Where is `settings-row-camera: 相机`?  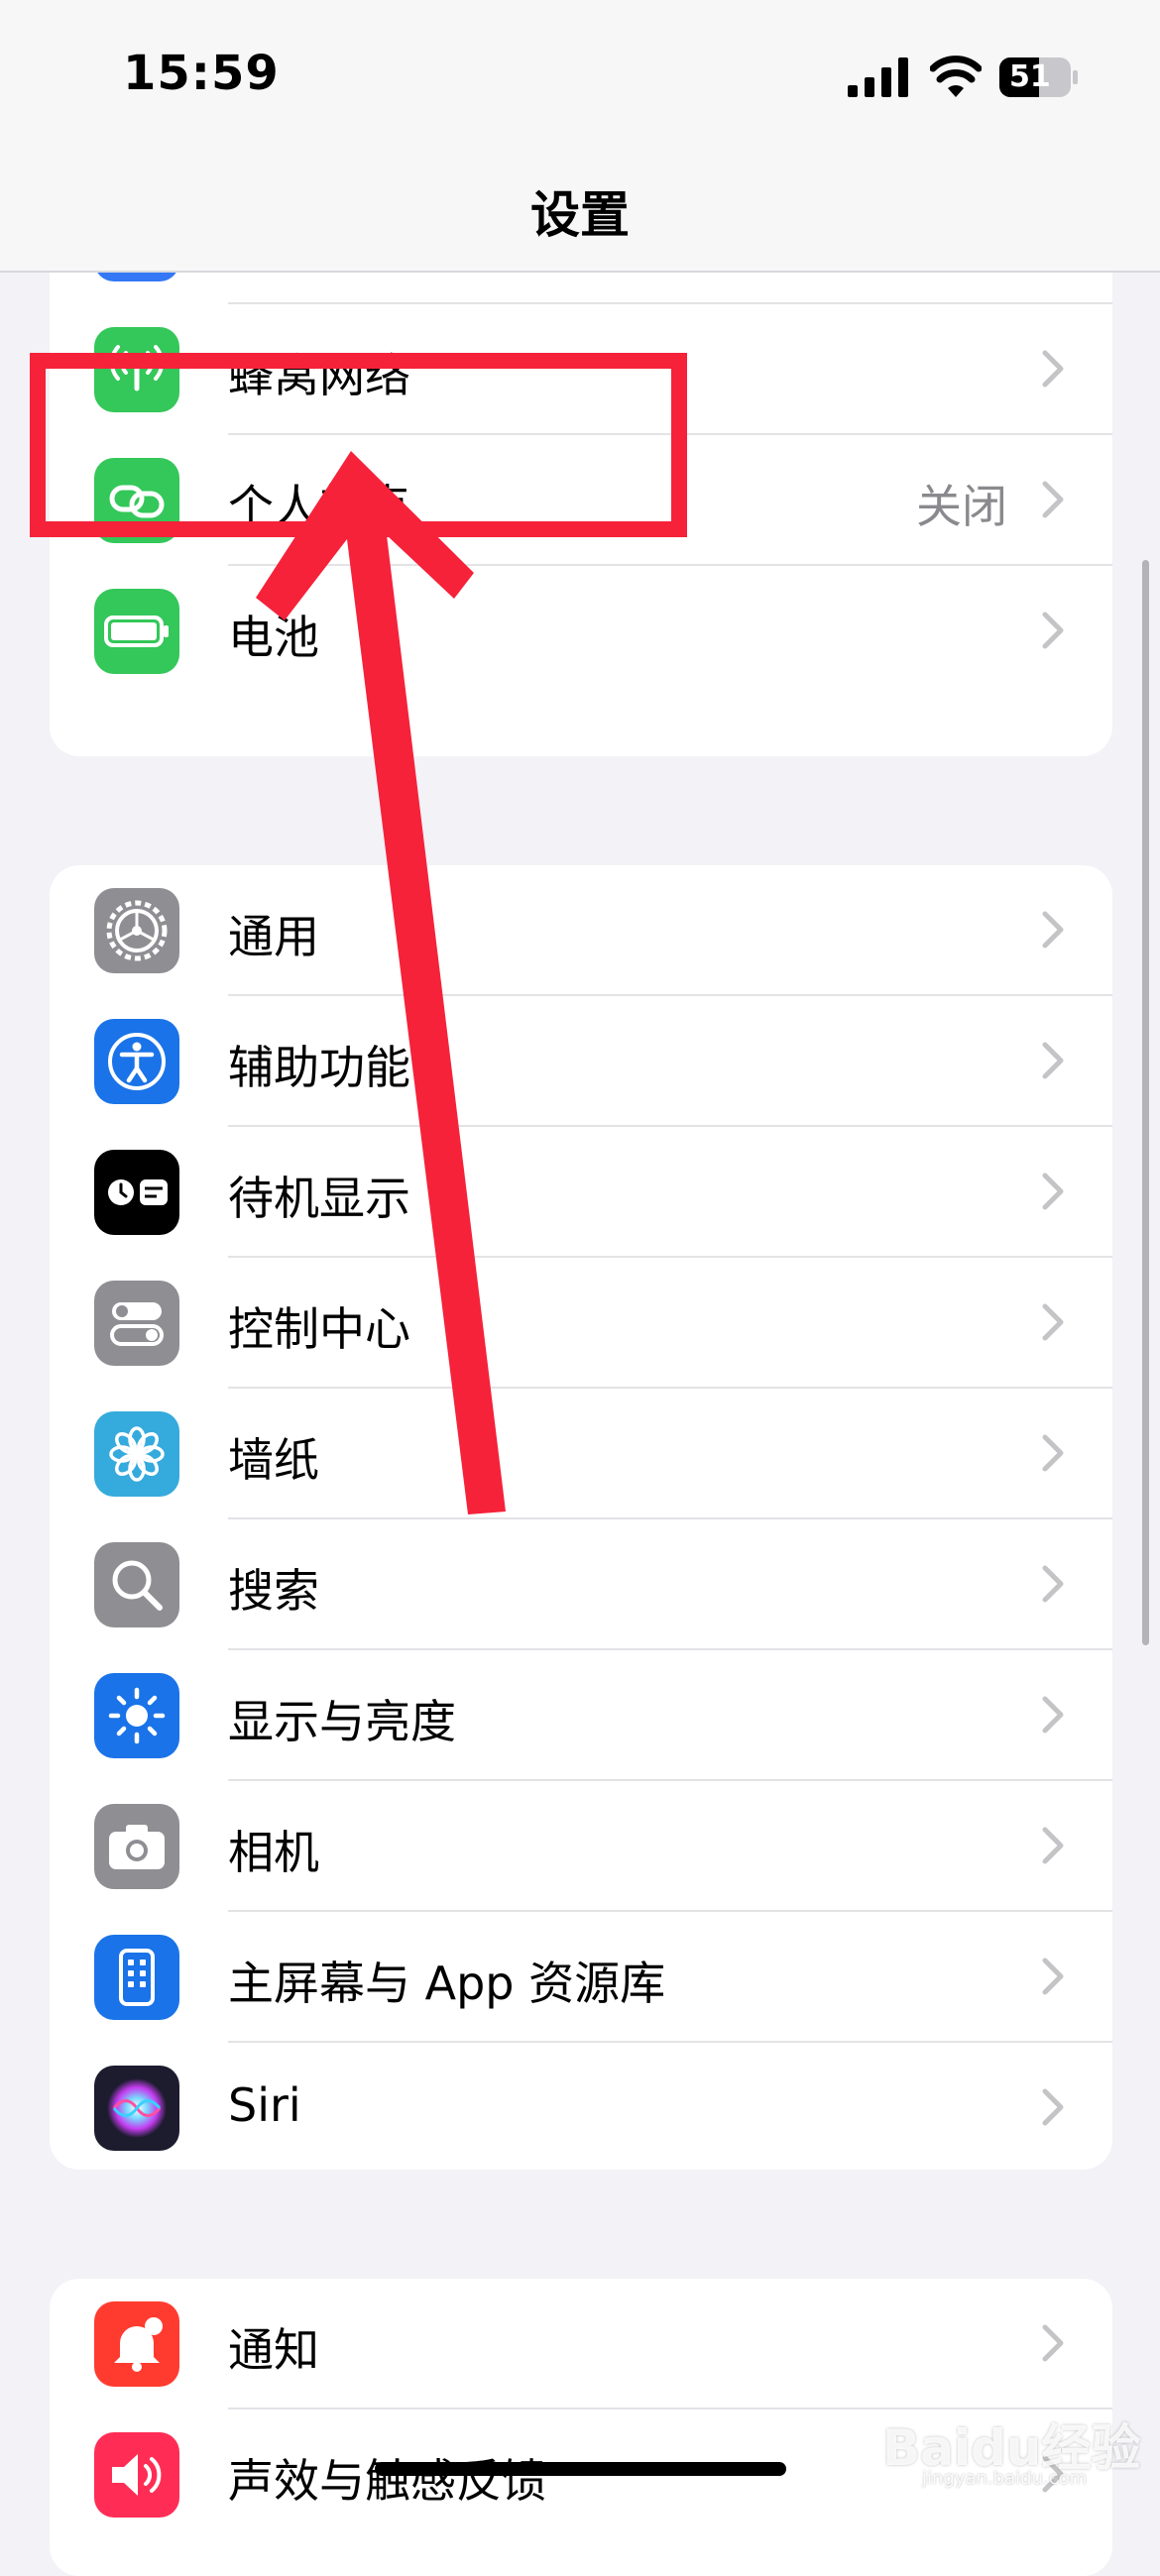
settings-row-camera: 相机 is located at coordinates (581, 1846).